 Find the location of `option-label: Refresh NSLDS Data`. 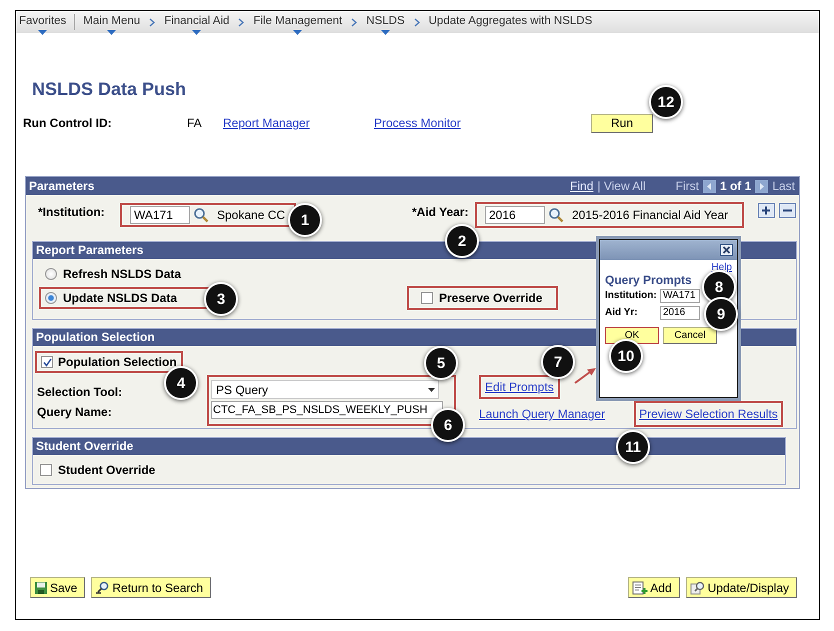

option-label: Refresh NSLDS Data is located at coordinates (122, 274).